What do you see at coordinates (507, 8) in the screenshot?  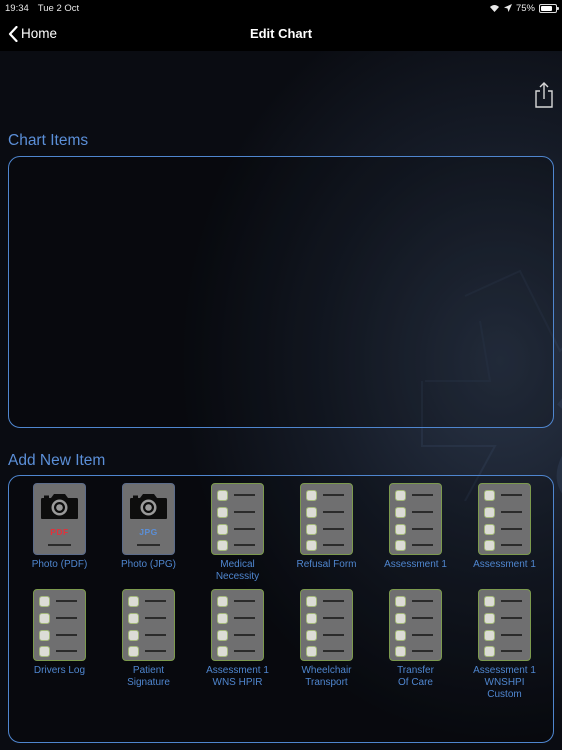 I see `location-arrow-icon` at bounding box center [507, 8].